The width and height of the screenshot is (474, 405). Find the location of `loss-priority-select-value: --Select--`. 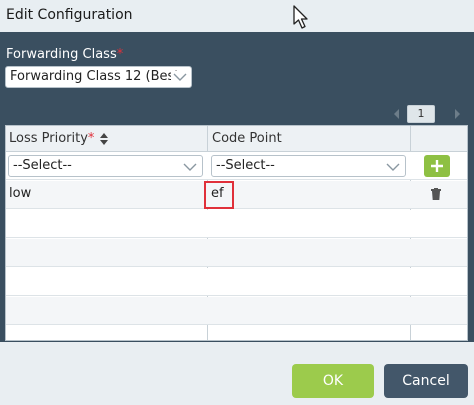

loss-priority-select-value: --Select-- is located at coordinates (42, 165).